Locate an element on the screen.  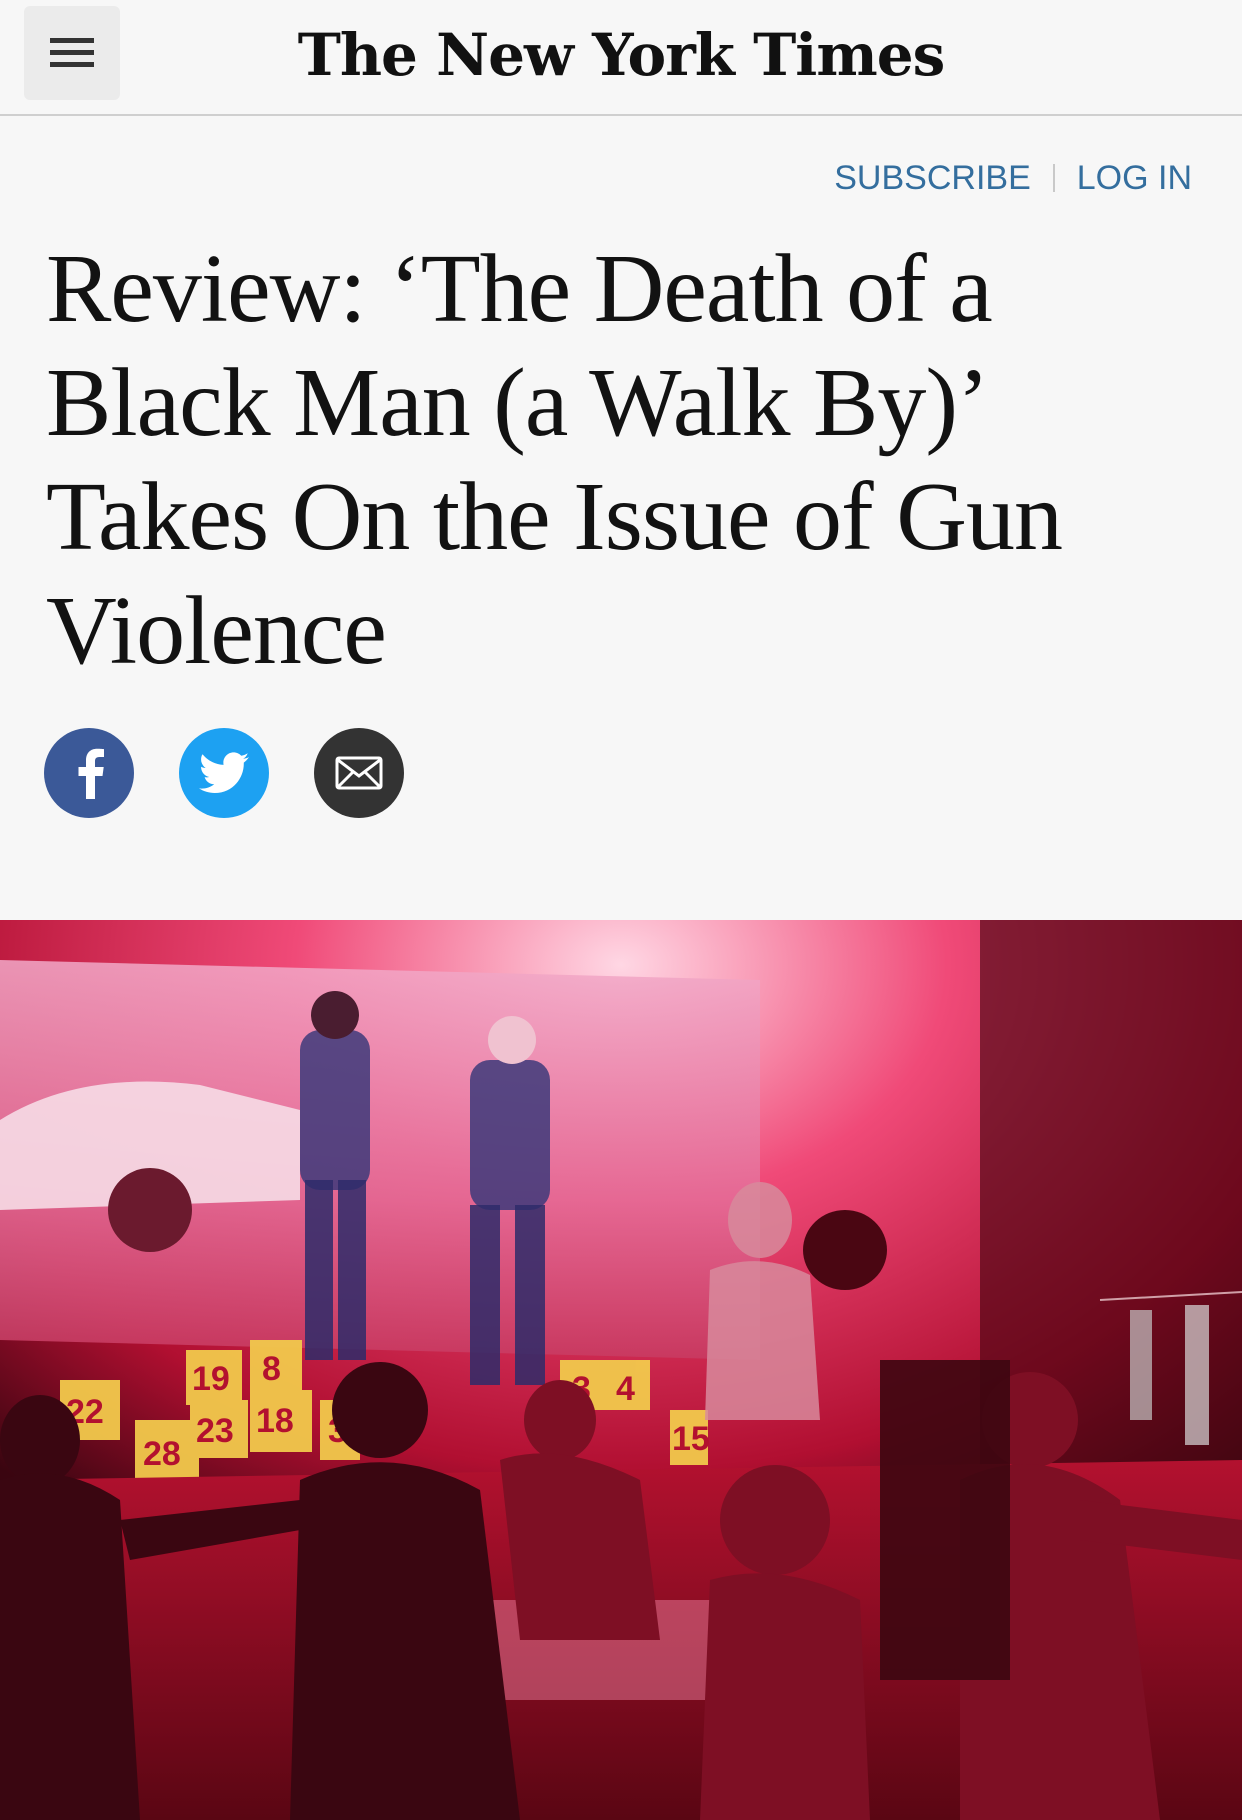
top-bar: The New York Times is located at coordinates (621, 58).